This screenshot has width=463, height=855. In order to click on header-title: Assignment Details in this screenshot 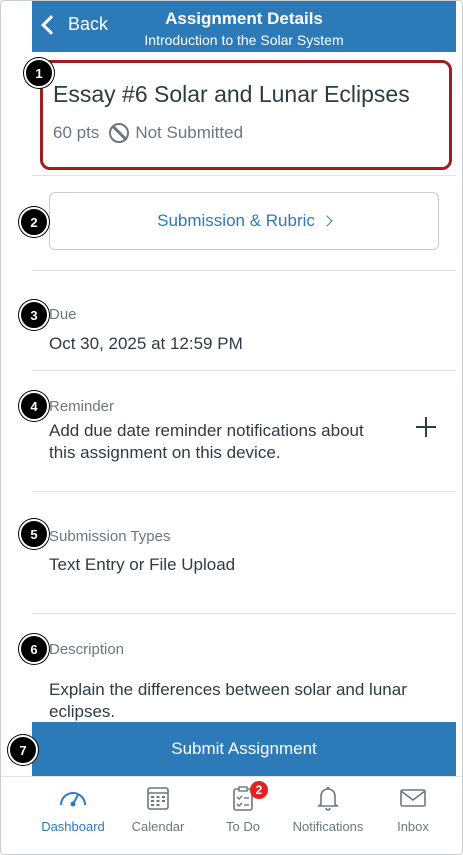, I will do `click(244, 18)`.